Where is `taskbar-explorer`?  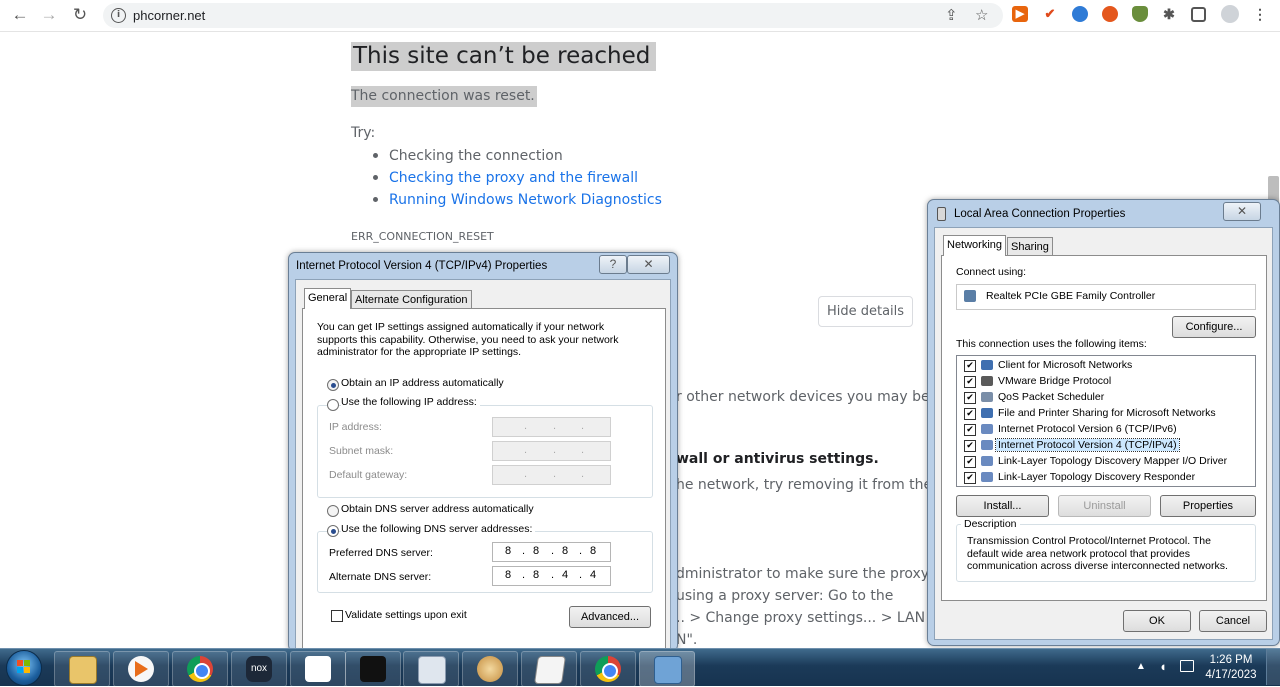
taskbar-explorer is located at coordinates (82, 669).